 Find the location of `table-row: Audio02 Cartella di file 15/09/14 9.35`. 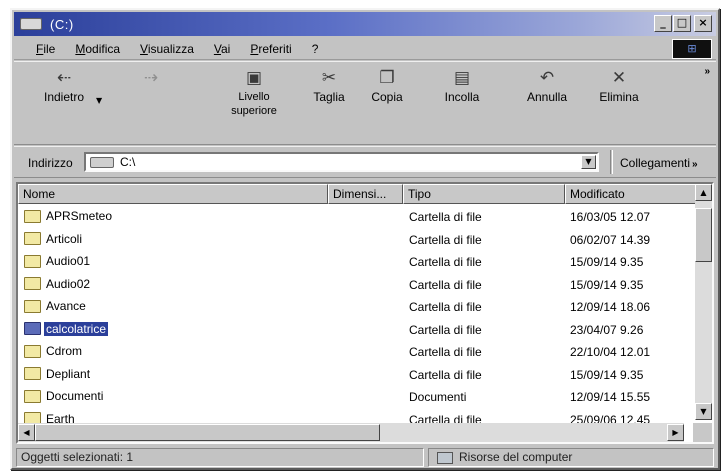

table-row: Audio02 Cartella di file 15/09/14 9.35 is located at coordinates (361, 285).